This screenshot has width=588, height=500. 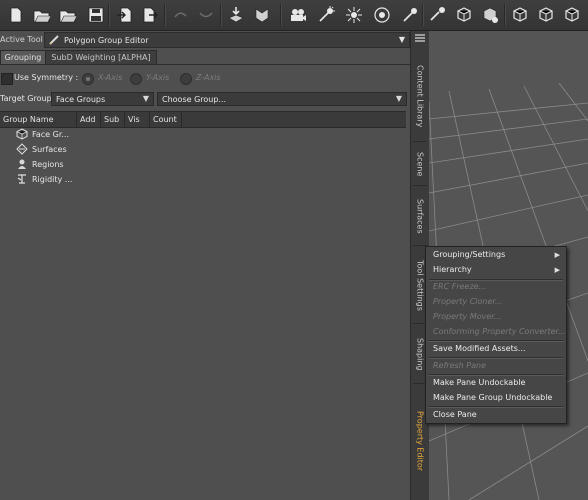 What do you see at coordinates (452, 270) in the screenshot?
I see `menu-item-hierarchy: Hierarchy` at bounding box center [452, 270].